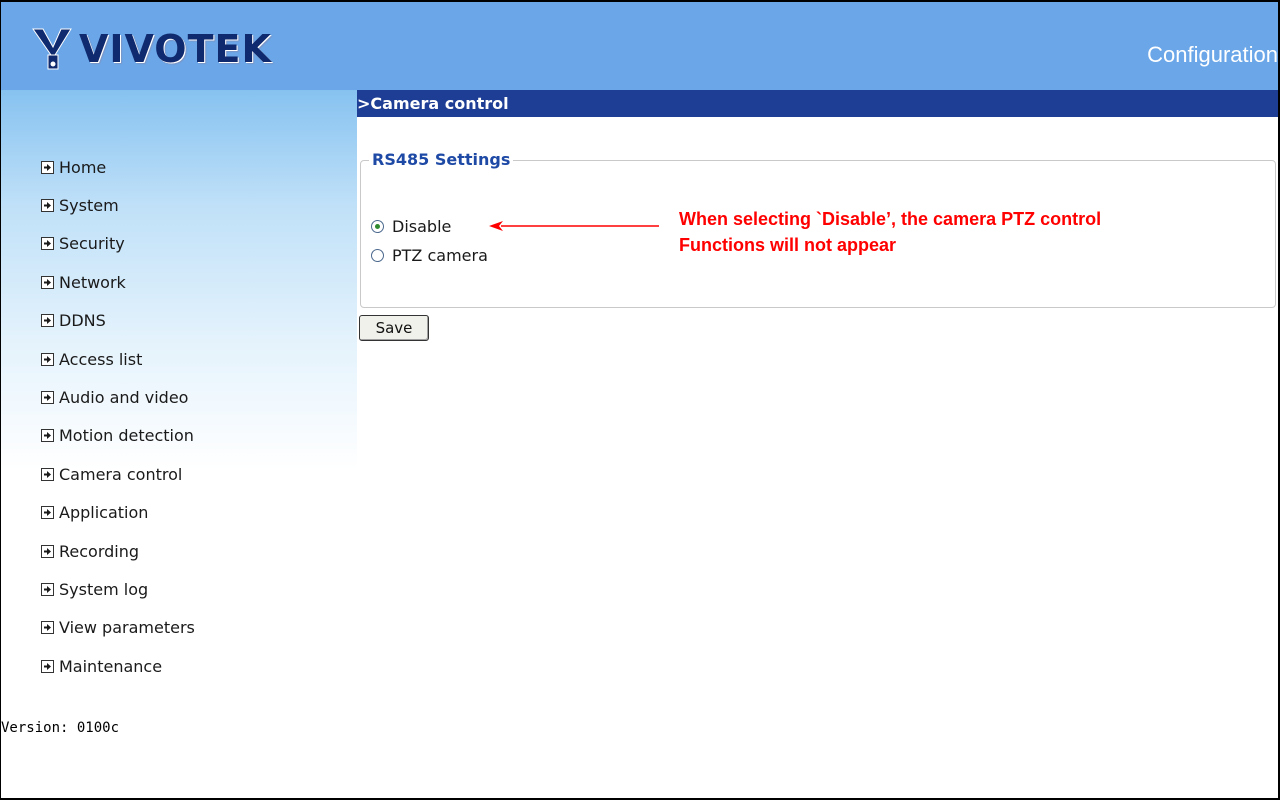 The width and height of the screenshot is (1284, 802). I want to click on sidebar-item-access-list: Access list, so click(118, 359).